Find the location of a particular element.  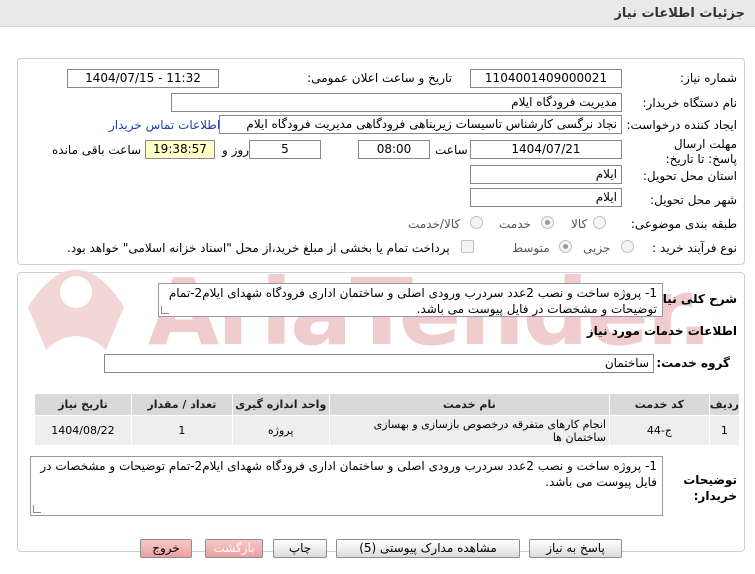

col-service-name: نام خدمت is located at coordinates (469, 404).